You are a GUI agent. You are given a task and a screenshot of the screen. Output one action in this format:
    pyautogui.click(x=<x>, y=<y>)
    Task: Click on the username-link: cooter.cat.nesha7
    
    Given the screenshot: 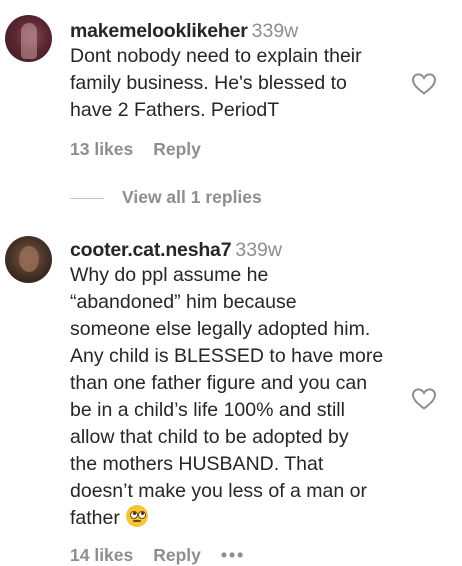 What is the action you would take?
    pyautogui.click(x=151, y=250)
    